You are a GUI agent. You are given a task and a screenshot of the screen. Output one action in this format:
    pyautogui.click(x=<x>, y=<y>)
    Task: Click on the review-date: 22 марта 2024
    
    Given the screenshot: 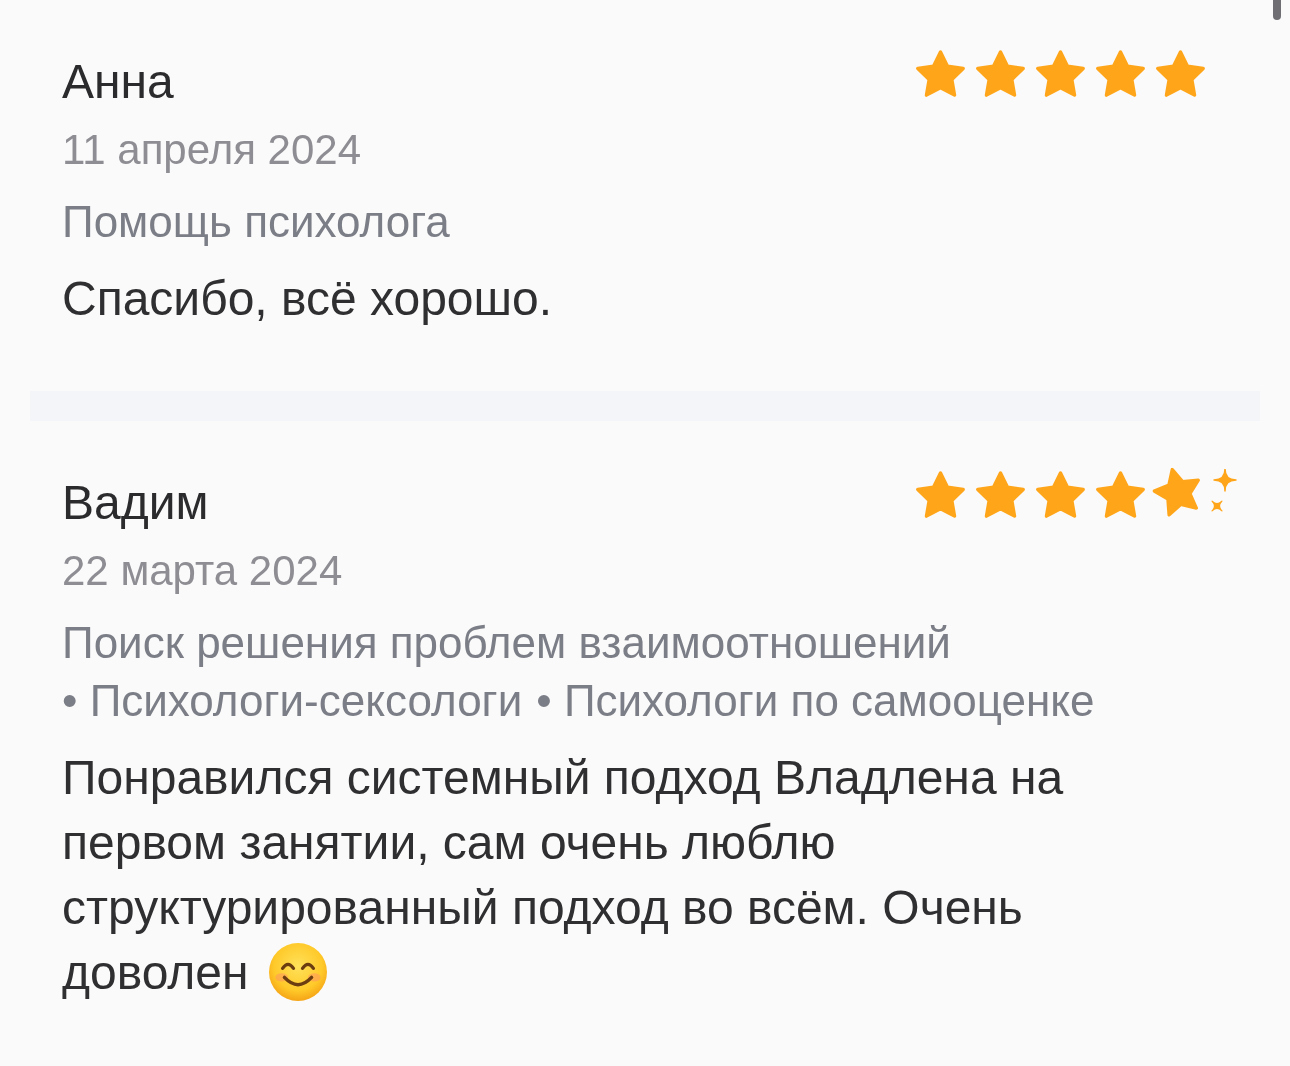 What is the action you would take?
    pyautogui.click(x=203, y=571)
    